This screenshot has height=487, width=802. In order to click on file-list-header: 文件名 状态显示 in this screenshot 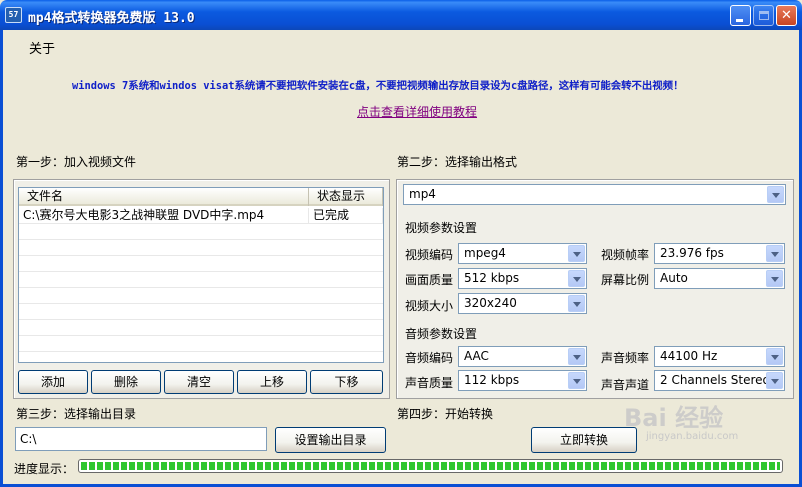, I will do `click(201, 197)`.